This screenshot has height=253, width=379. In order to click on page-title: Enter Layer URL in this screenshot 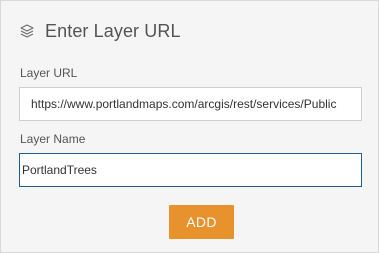, I will do `click(113, 30)`.